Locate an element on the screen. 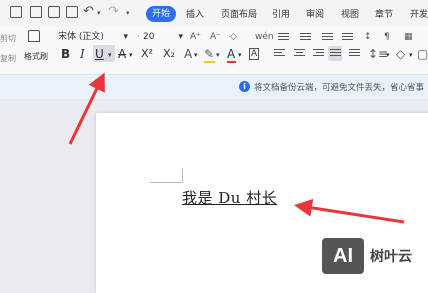  arrow-to-underline is located at coordinates (86, 108).